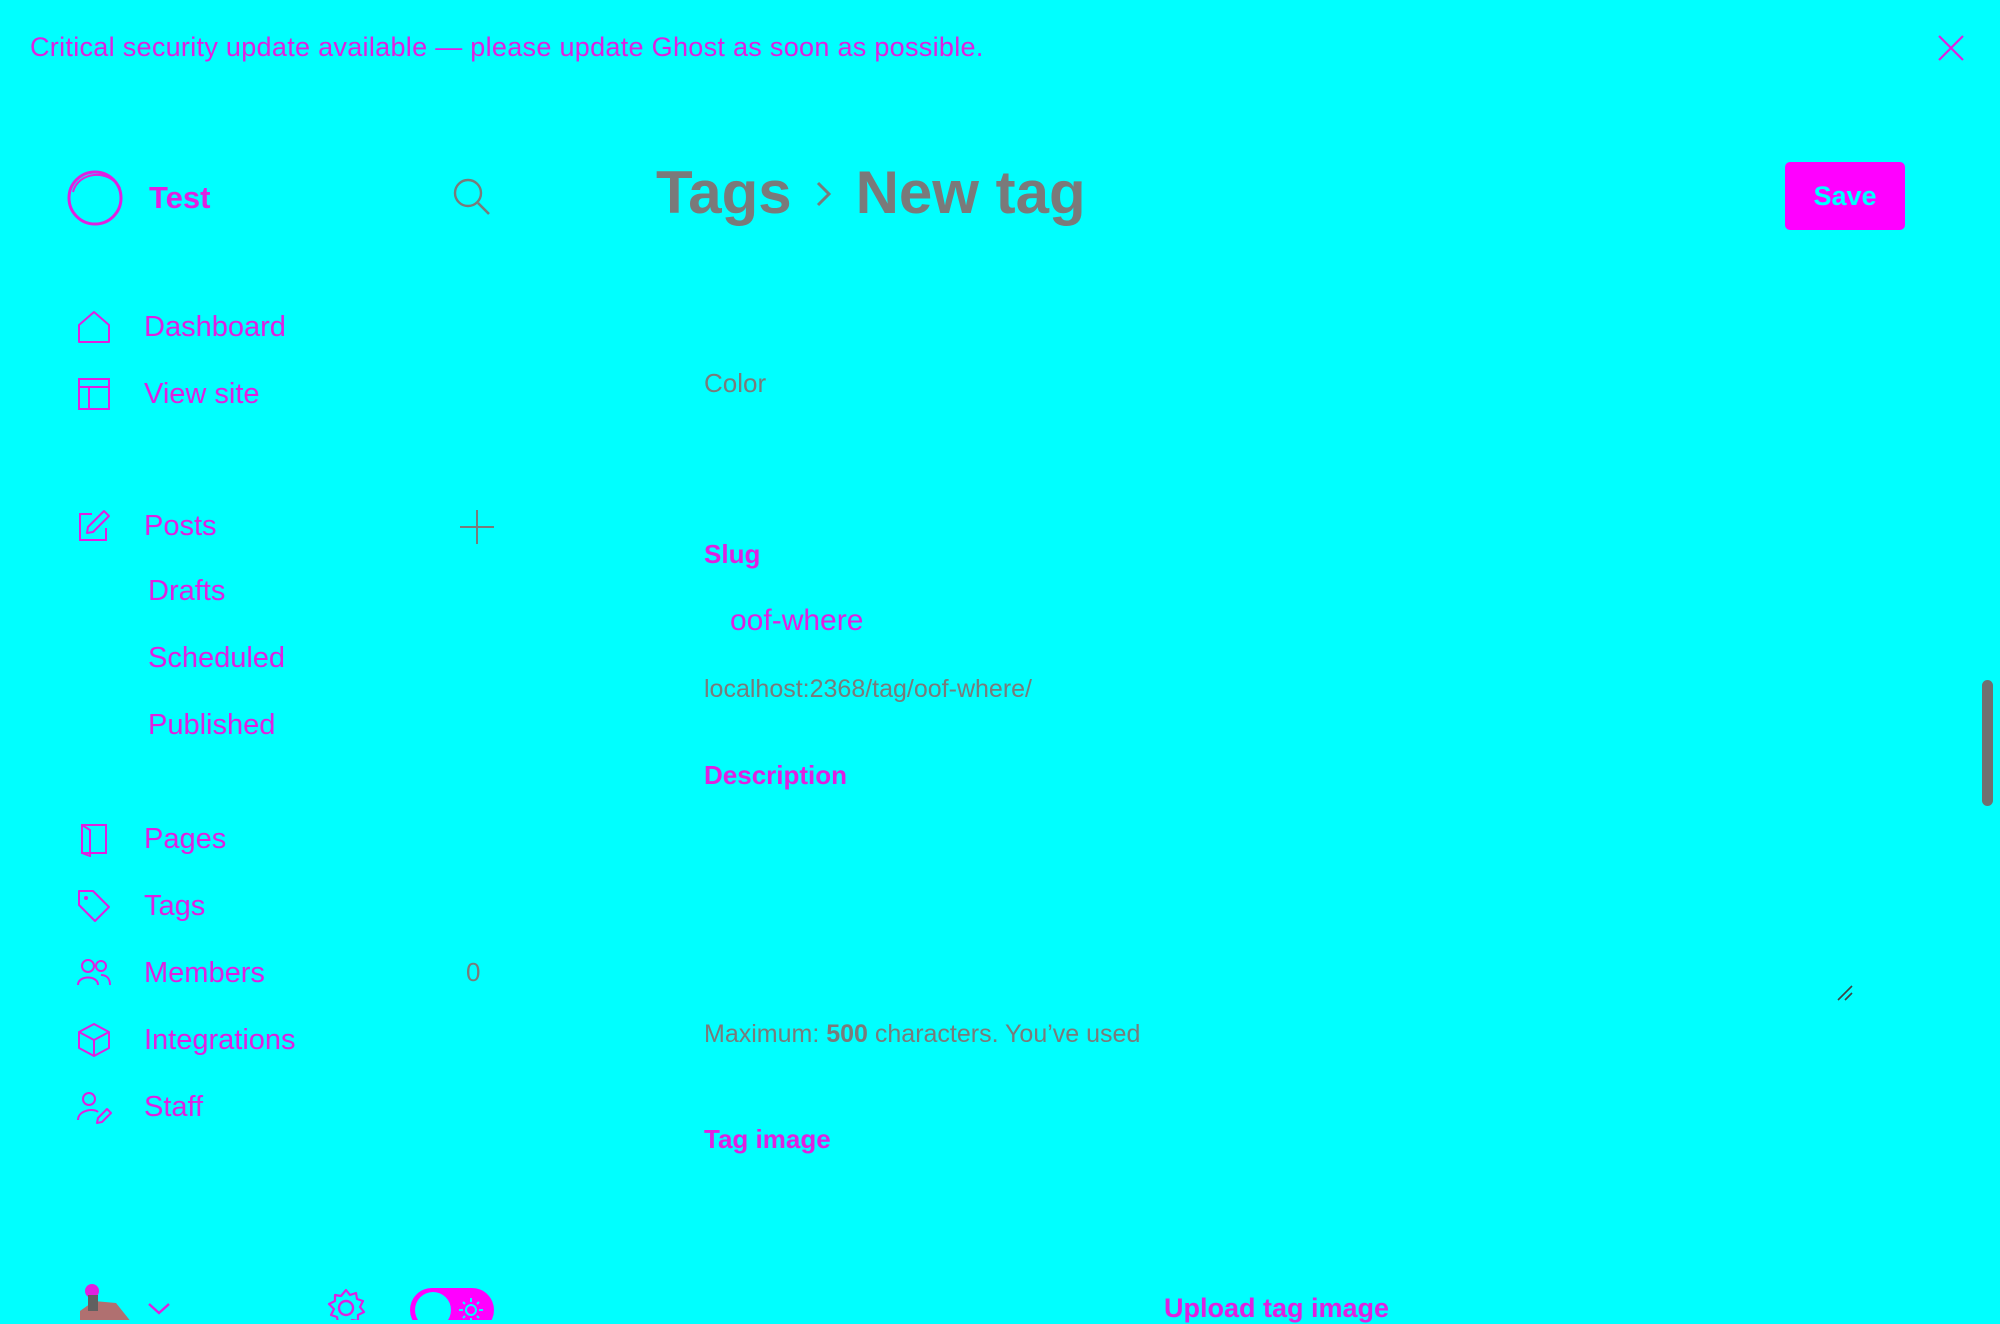 Image resolution: width=2000 pixels, height=1324 pixels. Describe the element at coordinates (220, 1039) in the screenshot. I see `sidebar-item-label: Integrations` at that location.